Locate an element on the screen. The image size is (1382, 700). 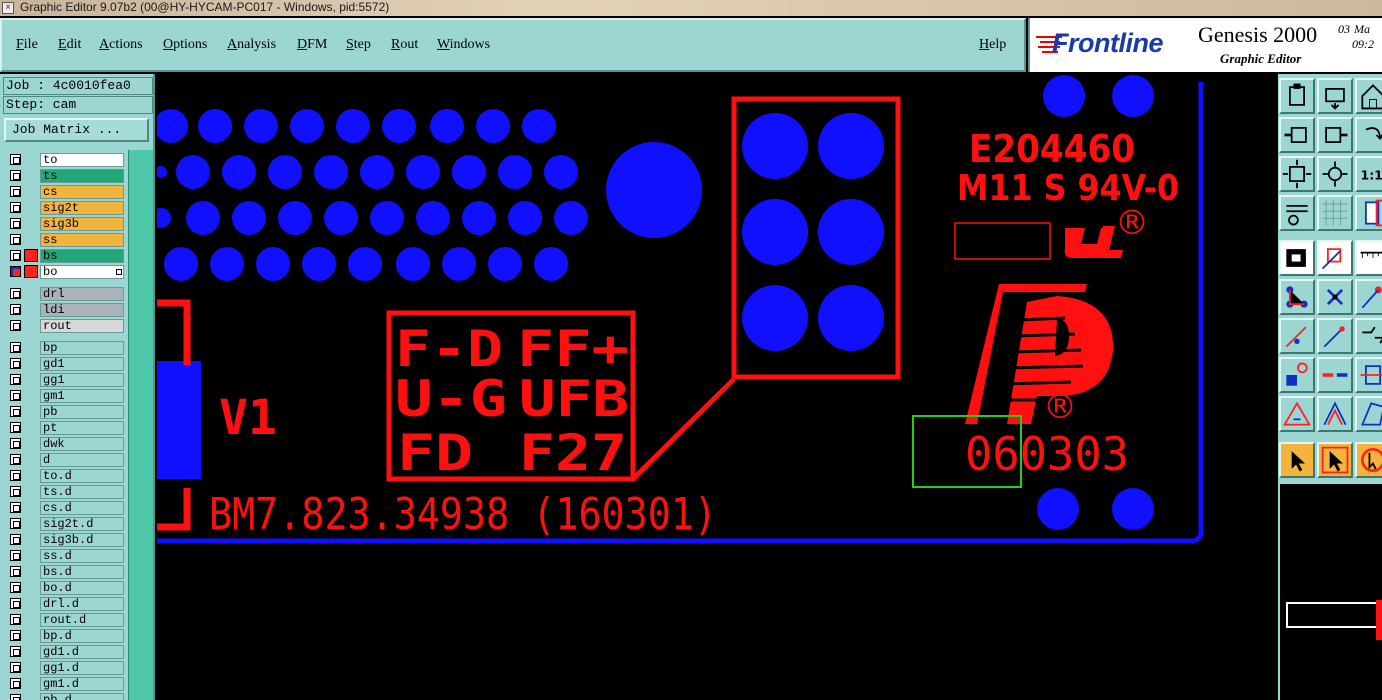
layer-name: sig2t is located at coordinates (82, 208).